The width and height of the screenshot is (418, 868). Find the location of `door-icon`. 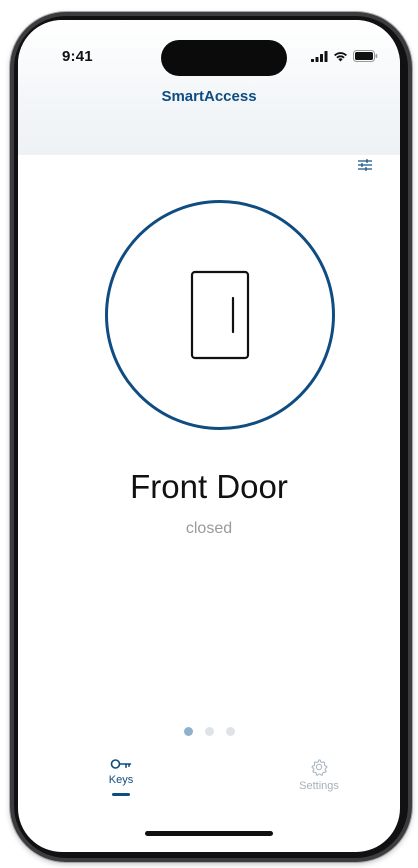

door-icon is located at coordinates (220, 315).